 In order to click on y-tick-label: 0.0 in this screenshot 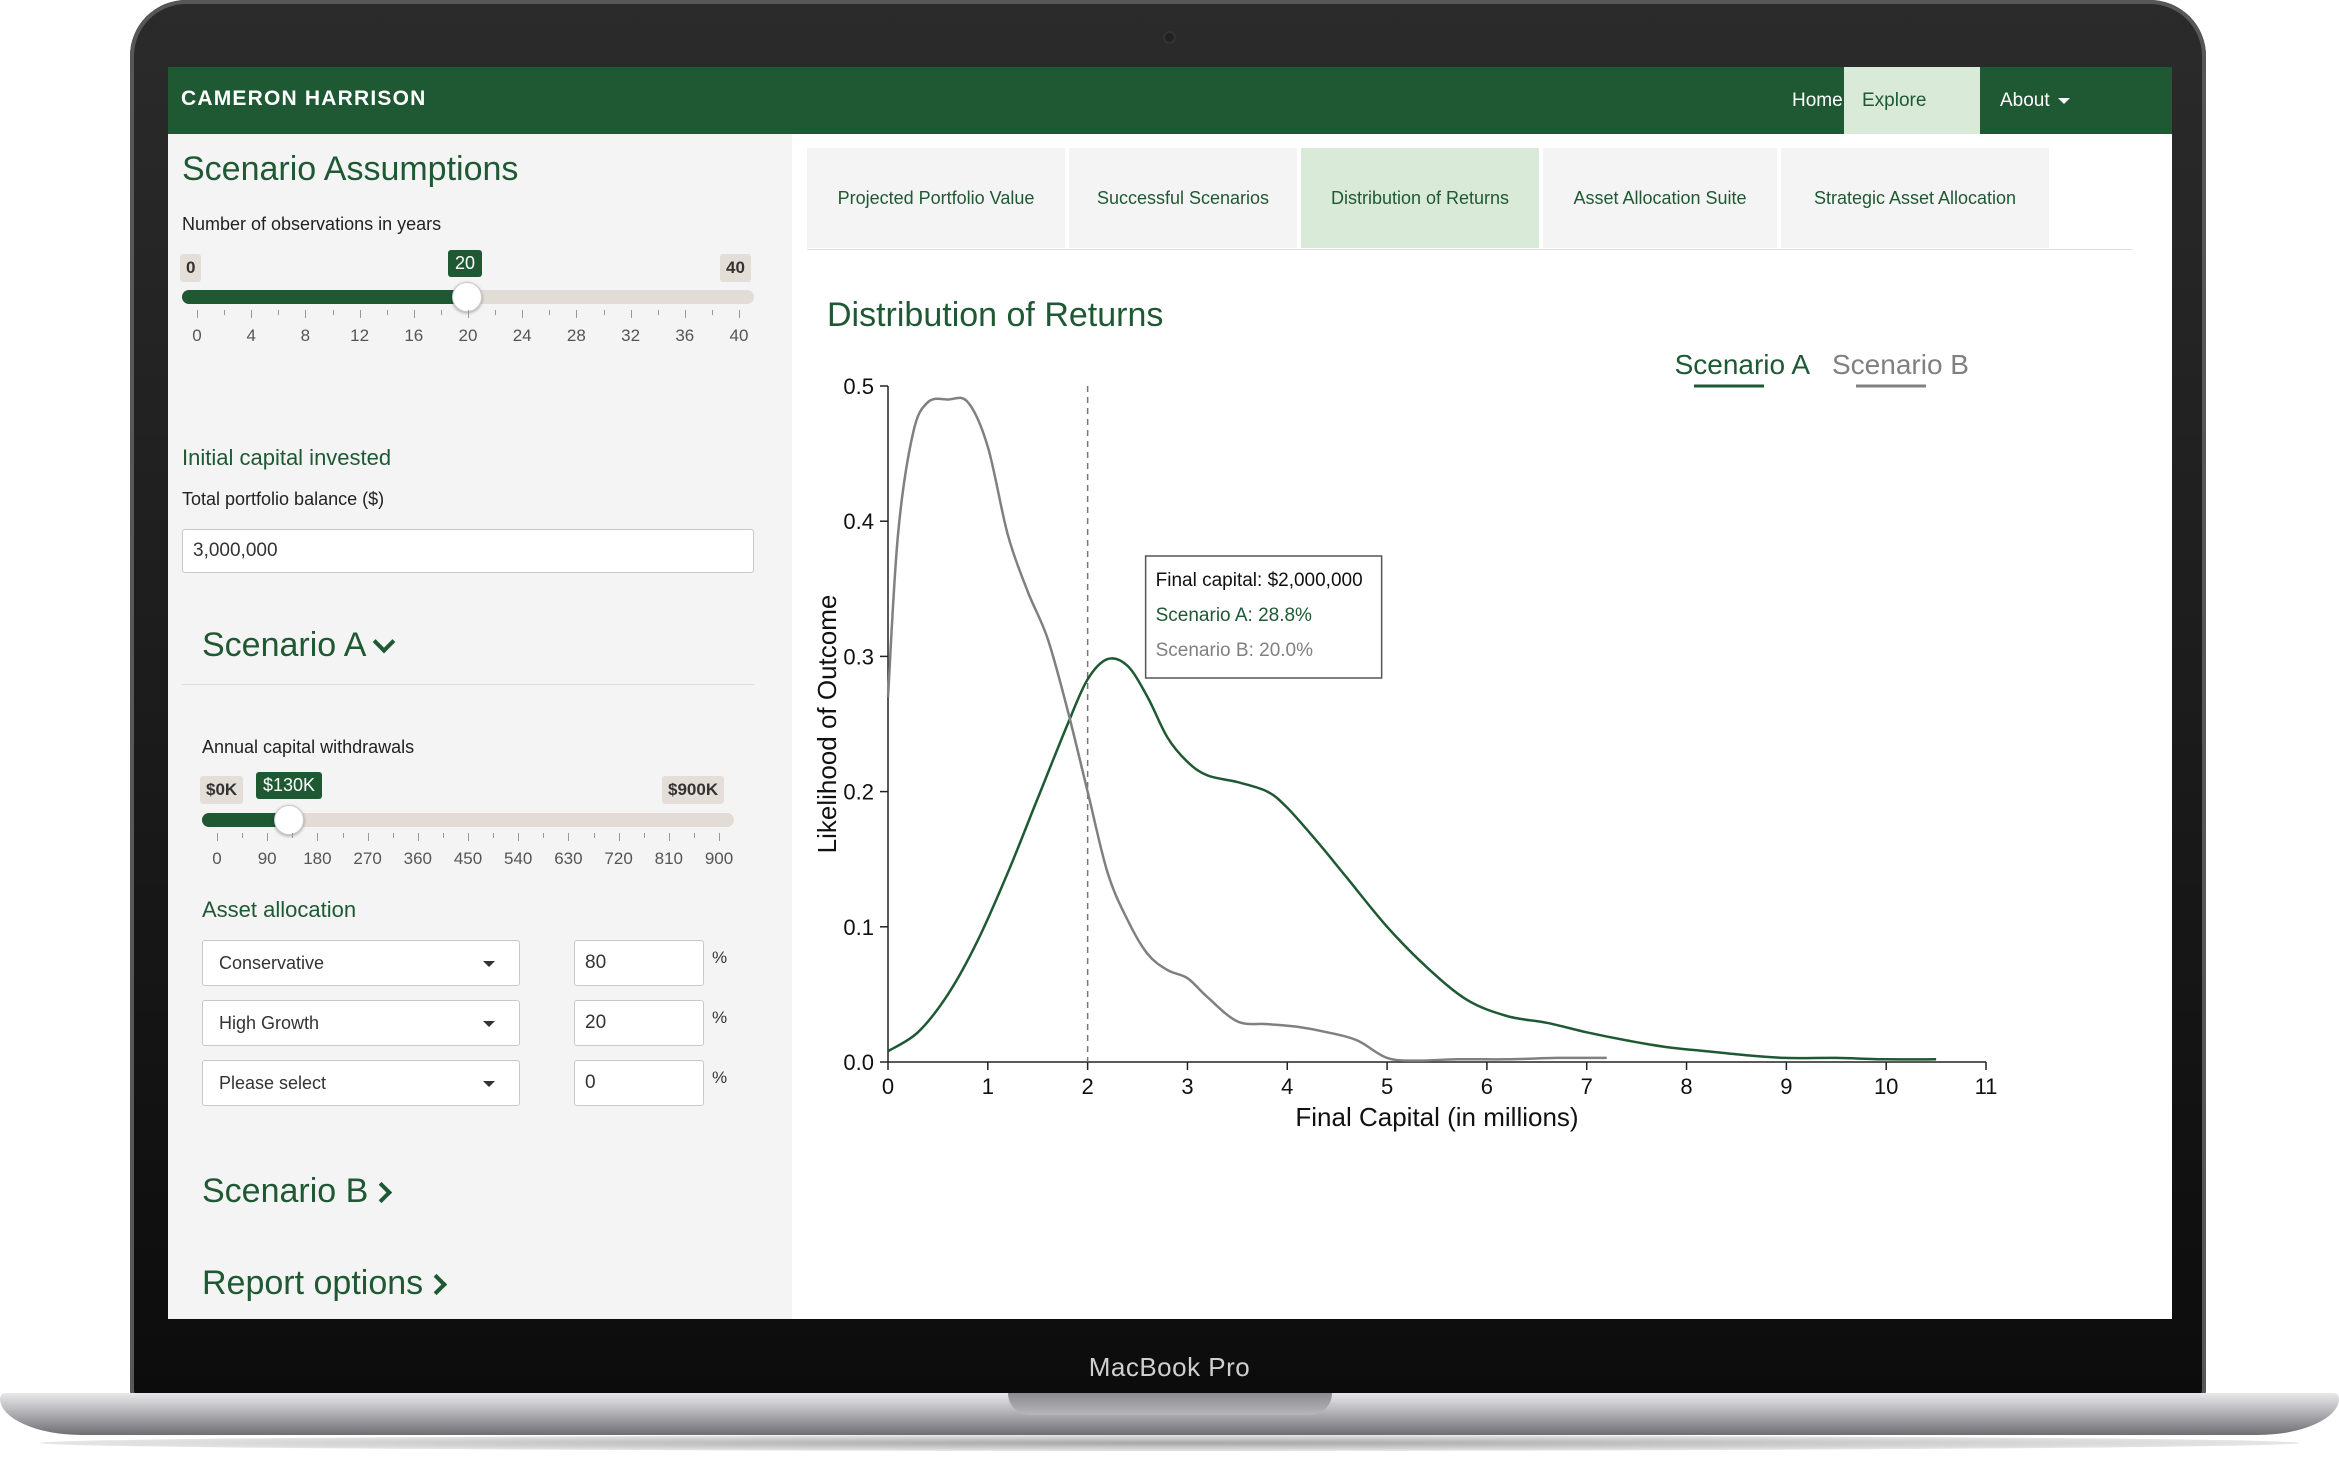, I will do `click(858, 1062)`.